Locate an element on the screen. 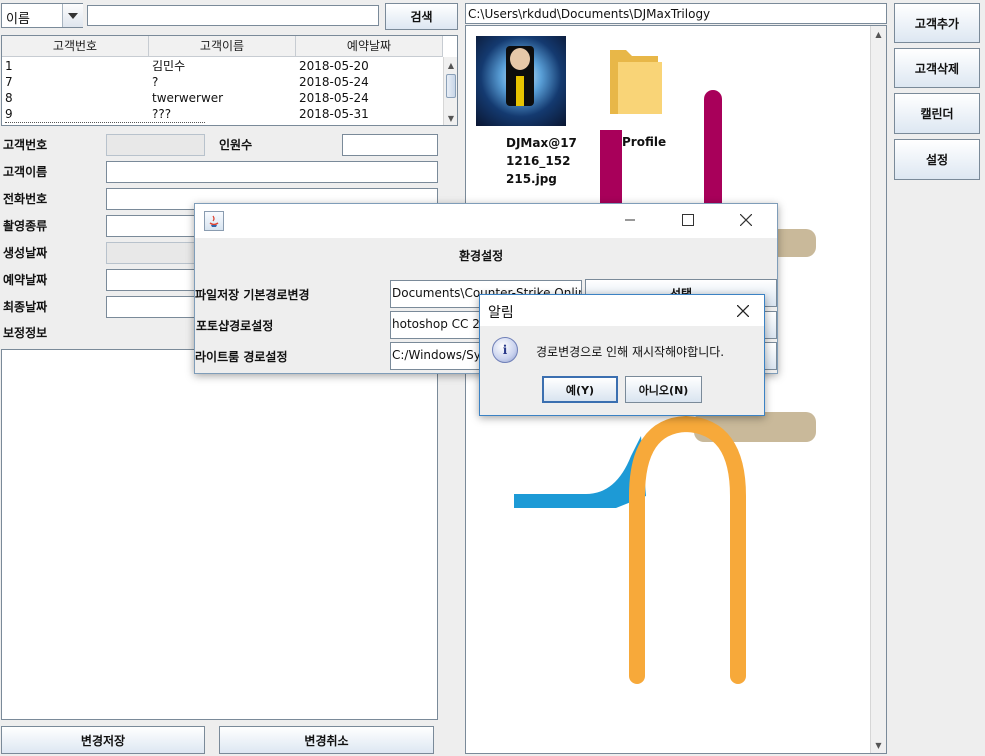  alert-dialog: 알림 i 경로변경으로 인해 재시작해야합니다. 예(Y) 아니오(N) is located at coordinates (622, 355).